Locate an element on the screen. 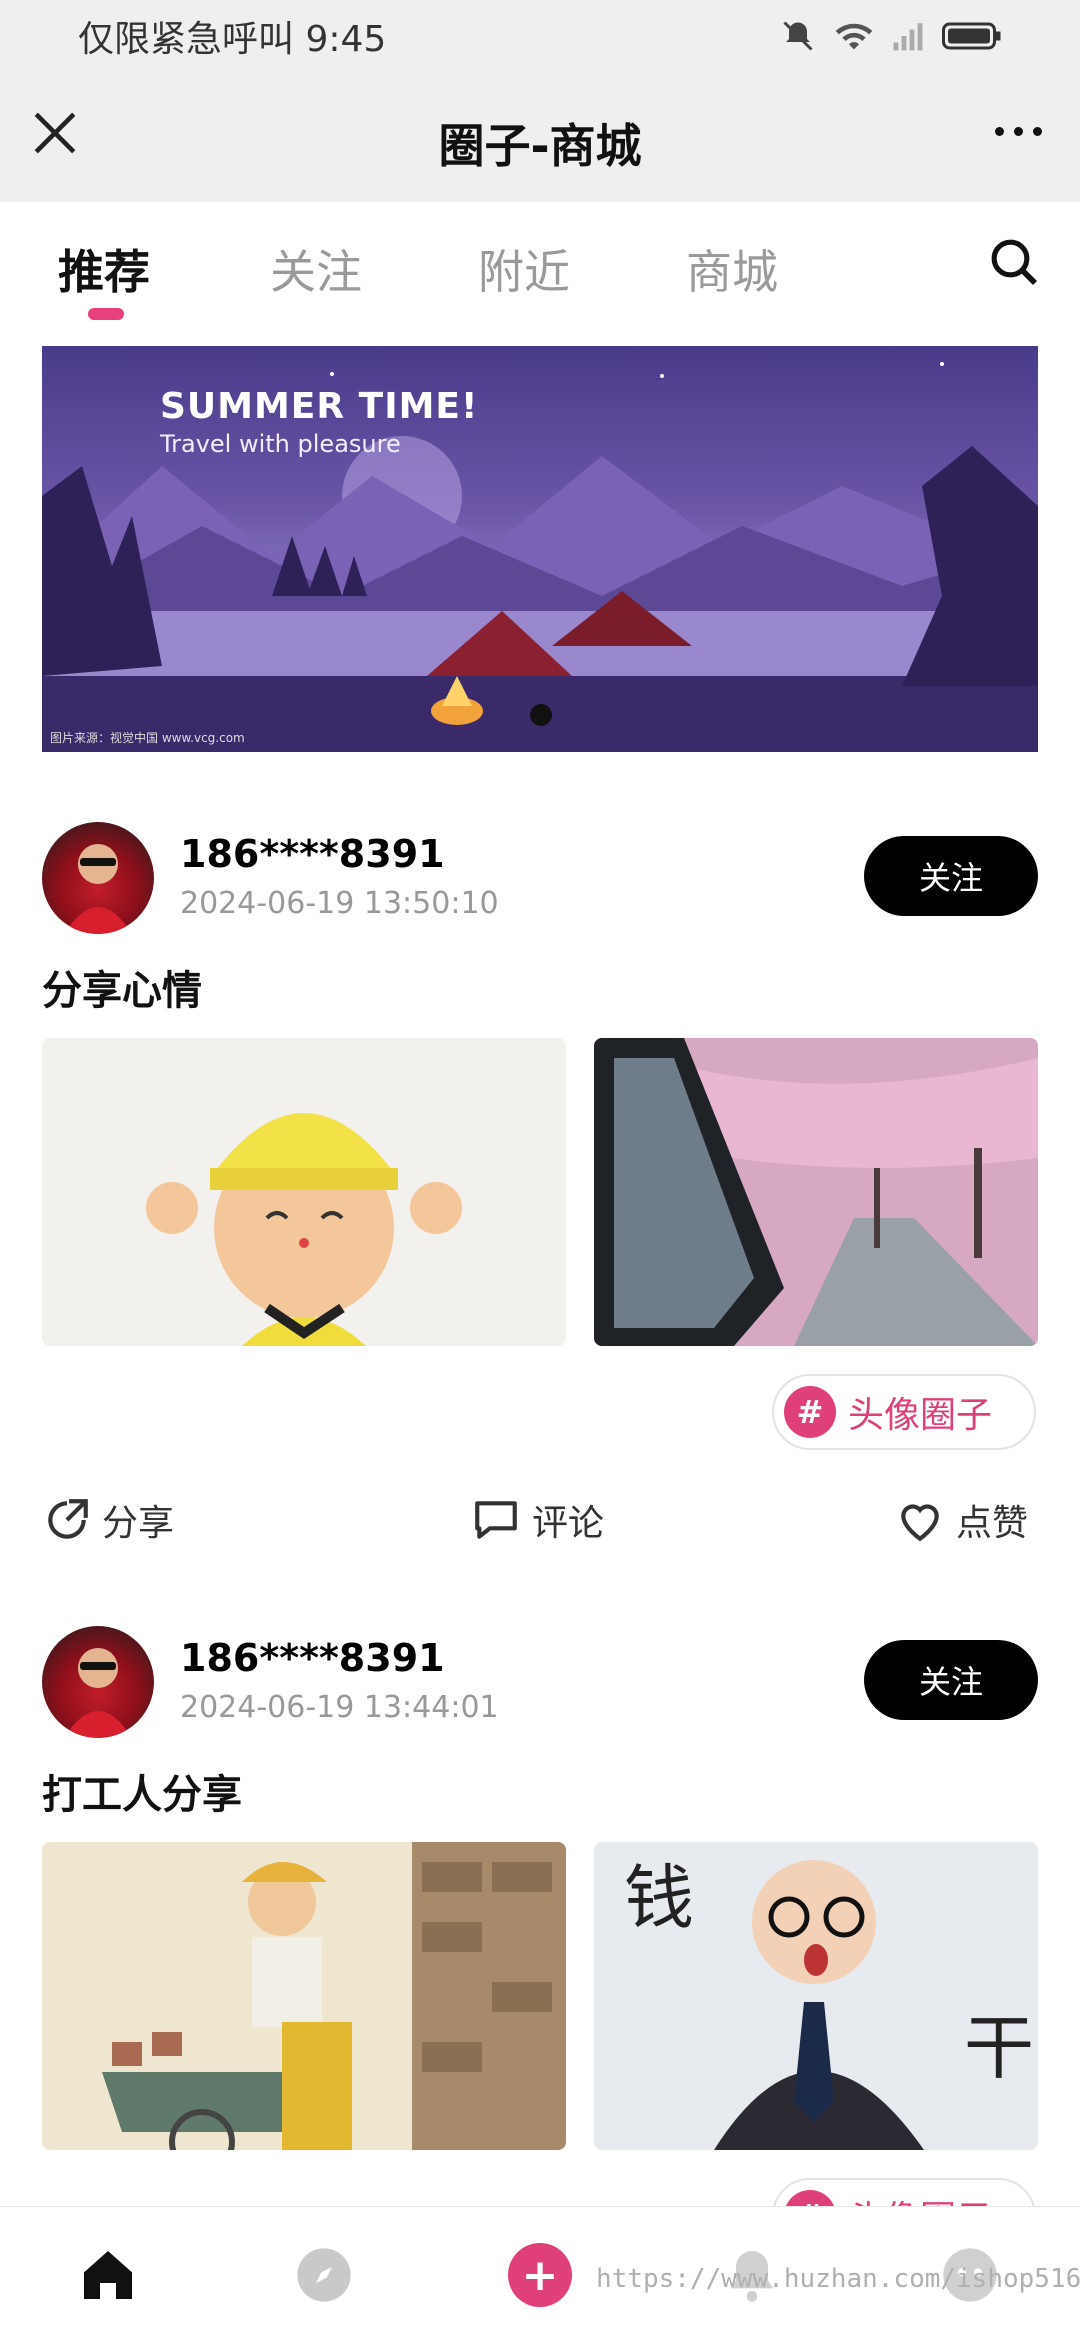 This screenshot has height=2340, width=1080. banner-title: SUMMER TIME! is located at coordinates (319, 406).